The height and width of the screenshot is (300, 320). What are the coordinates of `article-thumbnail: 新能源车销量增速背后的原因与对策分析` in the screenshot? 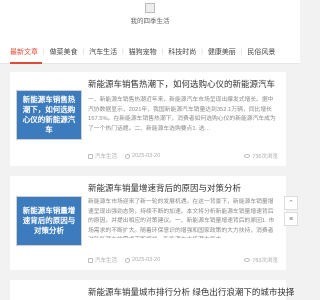 It's located at (49, 221).